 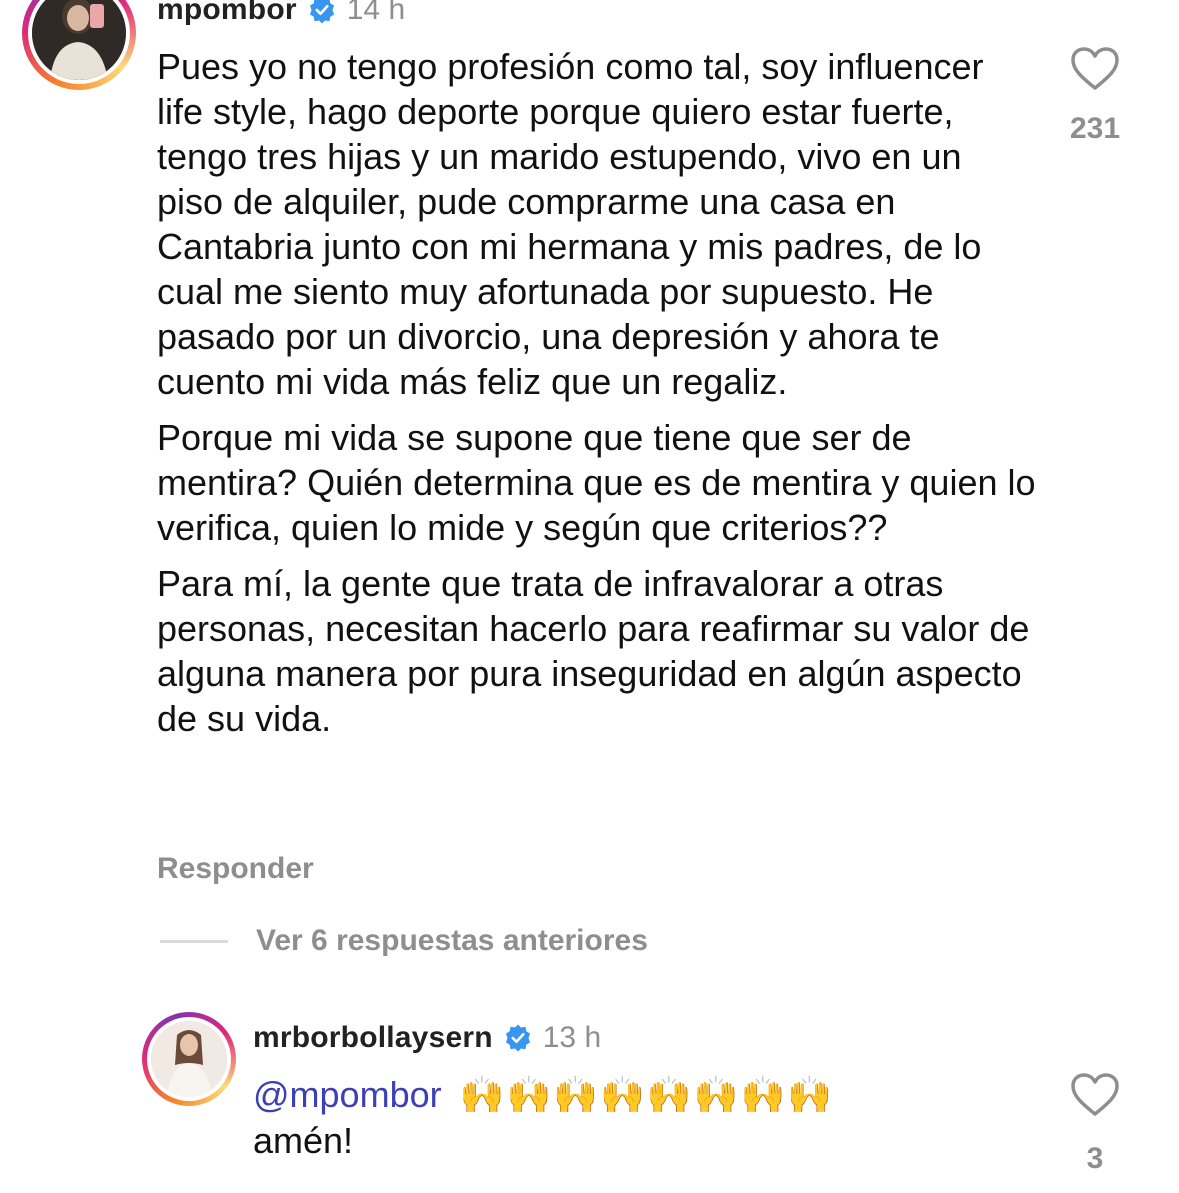 What do you see at coordinates (647, 1095) in the screenshot?
I see `raising-hands-emojis: 🙌🙌🙌🙌🙌🙌🙌🙌` at bounding box center [647, 1095].